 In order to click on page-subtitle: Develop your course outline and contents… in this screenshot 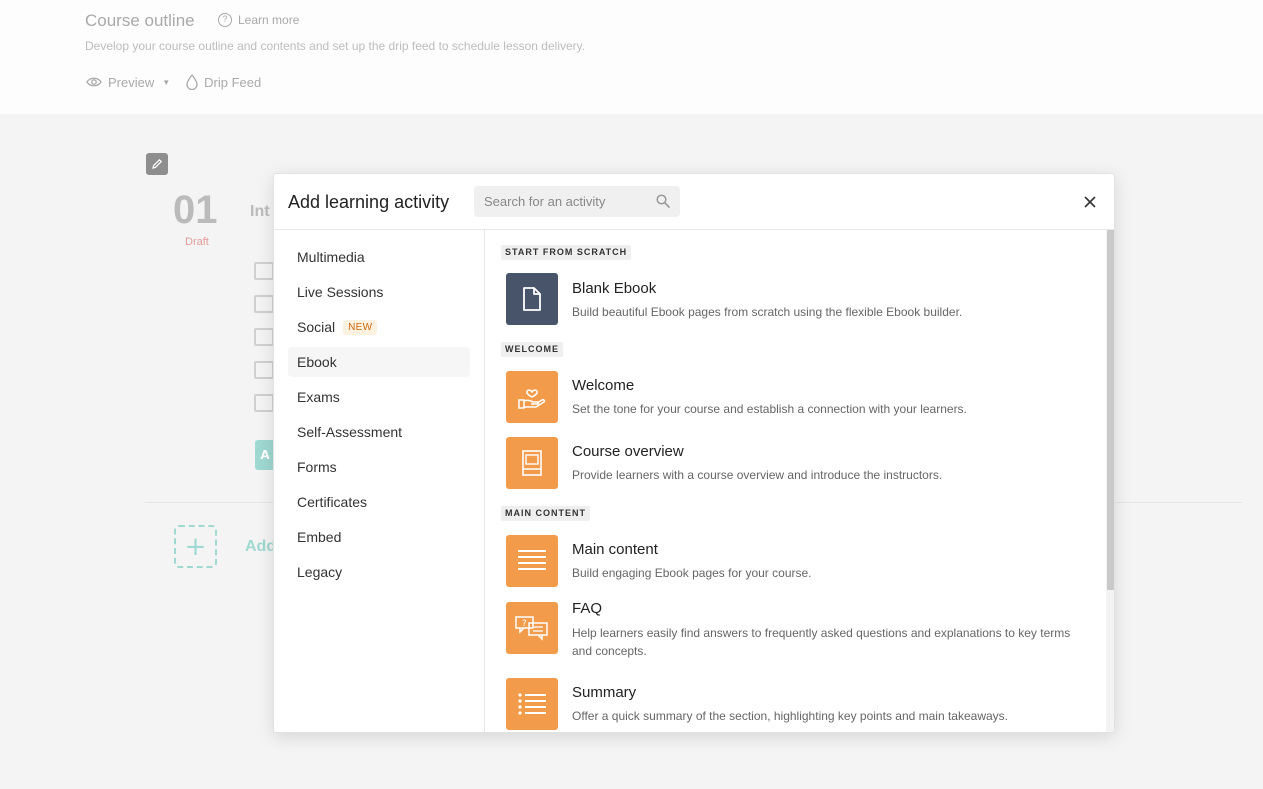, I will do `click(335, 46)`.